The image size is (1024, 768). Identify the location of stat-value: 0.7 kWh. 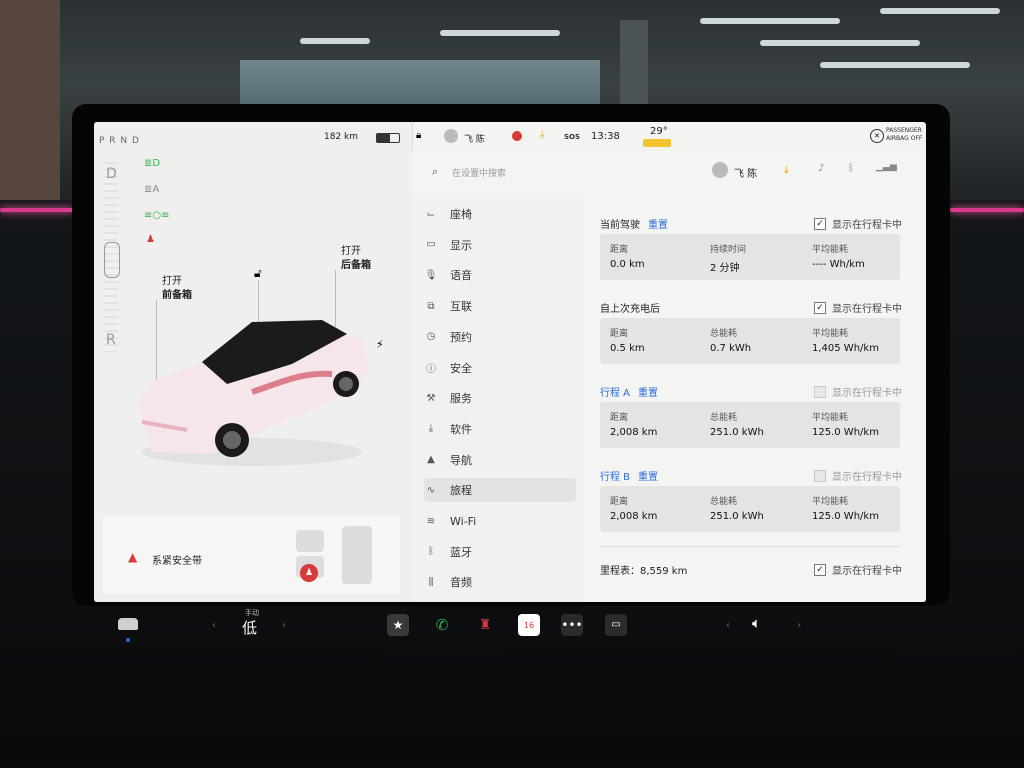
(731, 348).